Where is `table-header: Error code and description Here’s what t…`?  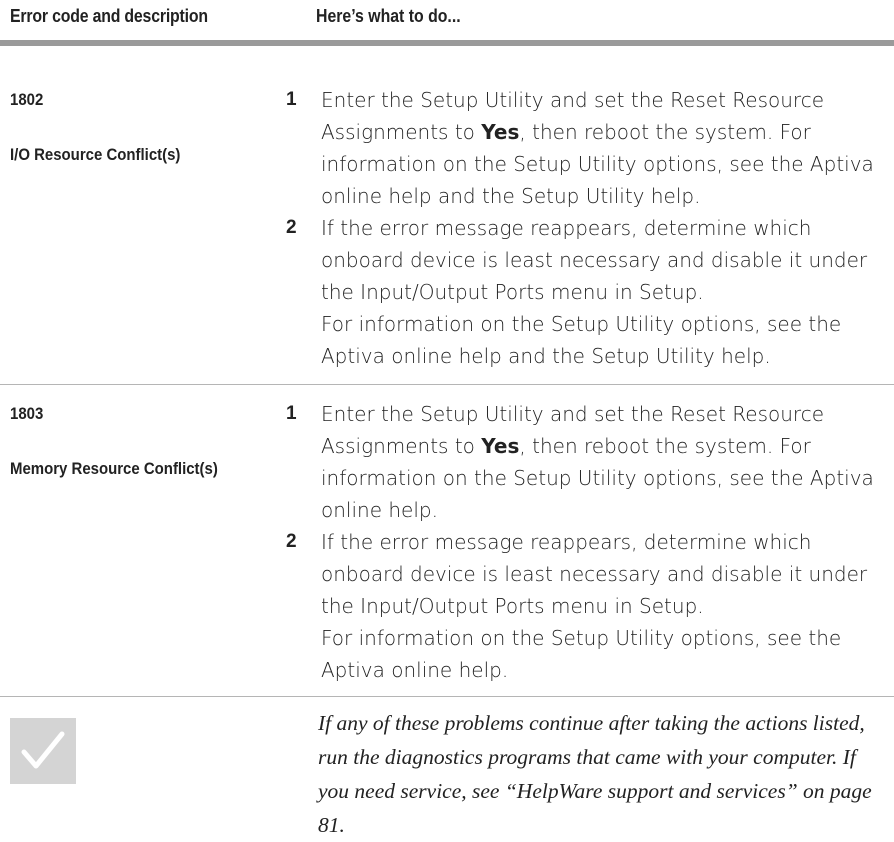 table-header: Error code and description Here’s what t… is located at coordinates (447, 24).